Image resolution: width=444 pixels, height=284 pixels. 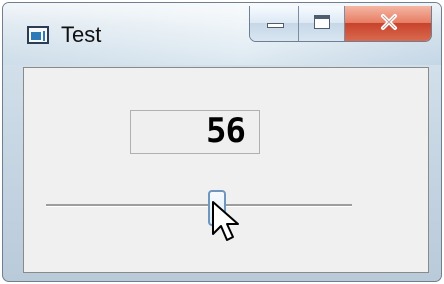 What do you see at coordinates (226, 131) in the screenshot?
I see `value-text: 56` at bounding box center [226, 131].